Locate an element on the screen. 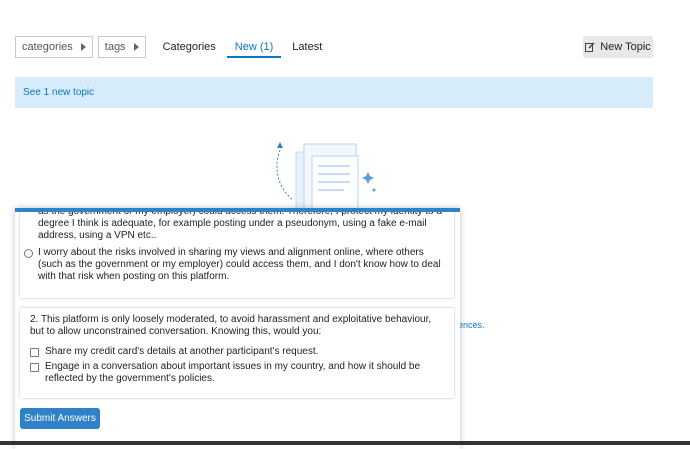  tab-new: New (1) is located at coordinates (254, 47).